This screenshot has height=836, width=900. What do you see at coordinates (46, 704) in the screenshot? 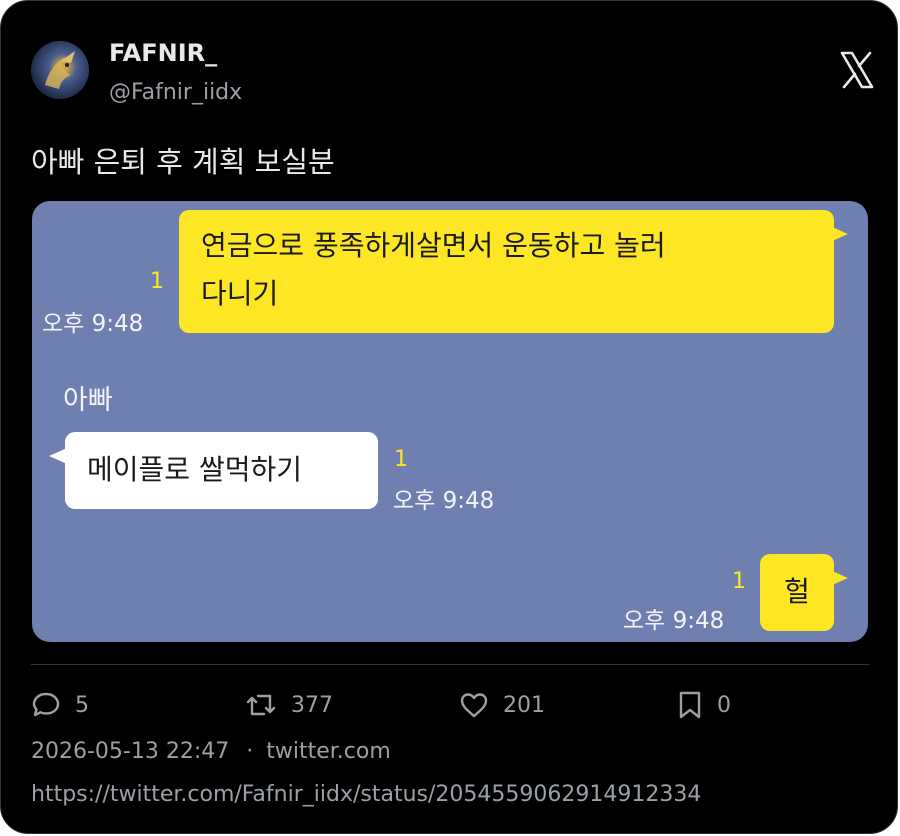
I see `reply-icon` at bounding box center [46, 704].